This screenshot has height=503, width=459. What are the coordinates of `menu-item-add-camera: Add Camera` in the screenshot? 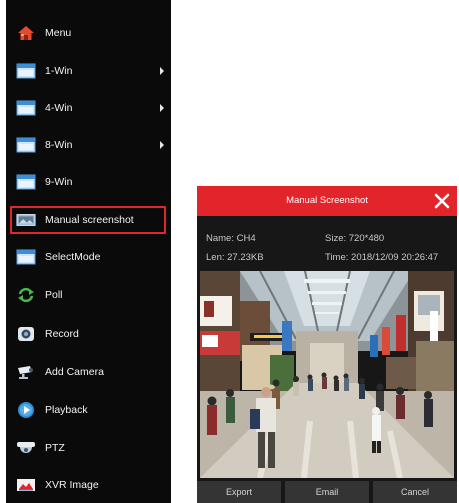 It's located at (88, 372).